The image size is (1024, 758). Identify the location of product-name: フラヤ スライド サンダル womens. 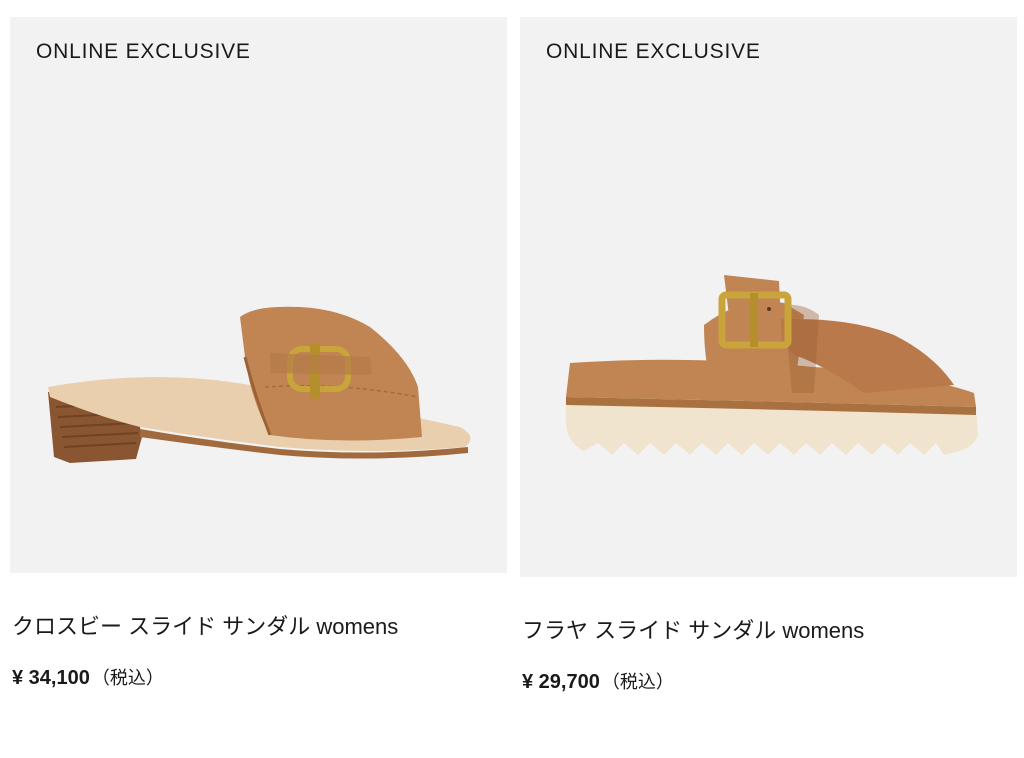
(693, 629).